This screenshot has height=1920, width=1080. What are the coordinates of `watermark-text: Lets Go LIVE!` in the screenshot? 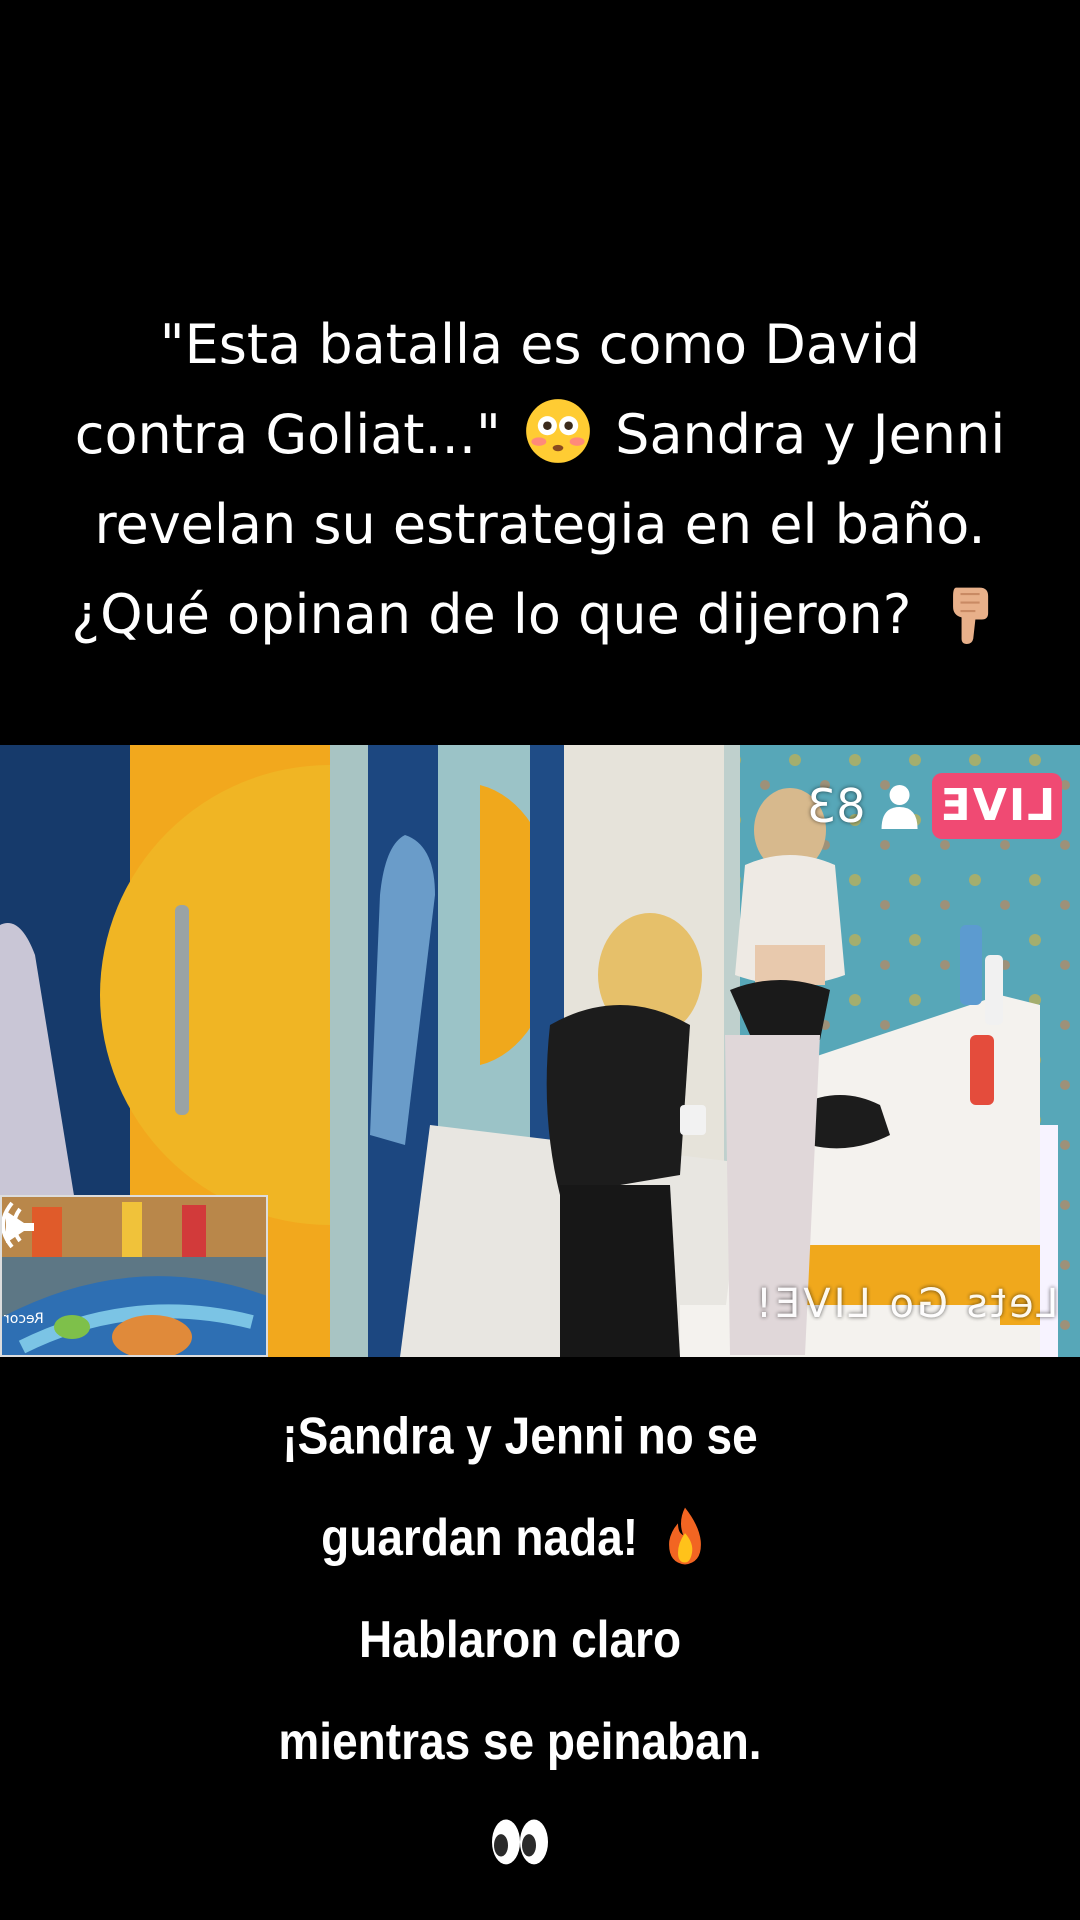 It's located at (905, 1304).